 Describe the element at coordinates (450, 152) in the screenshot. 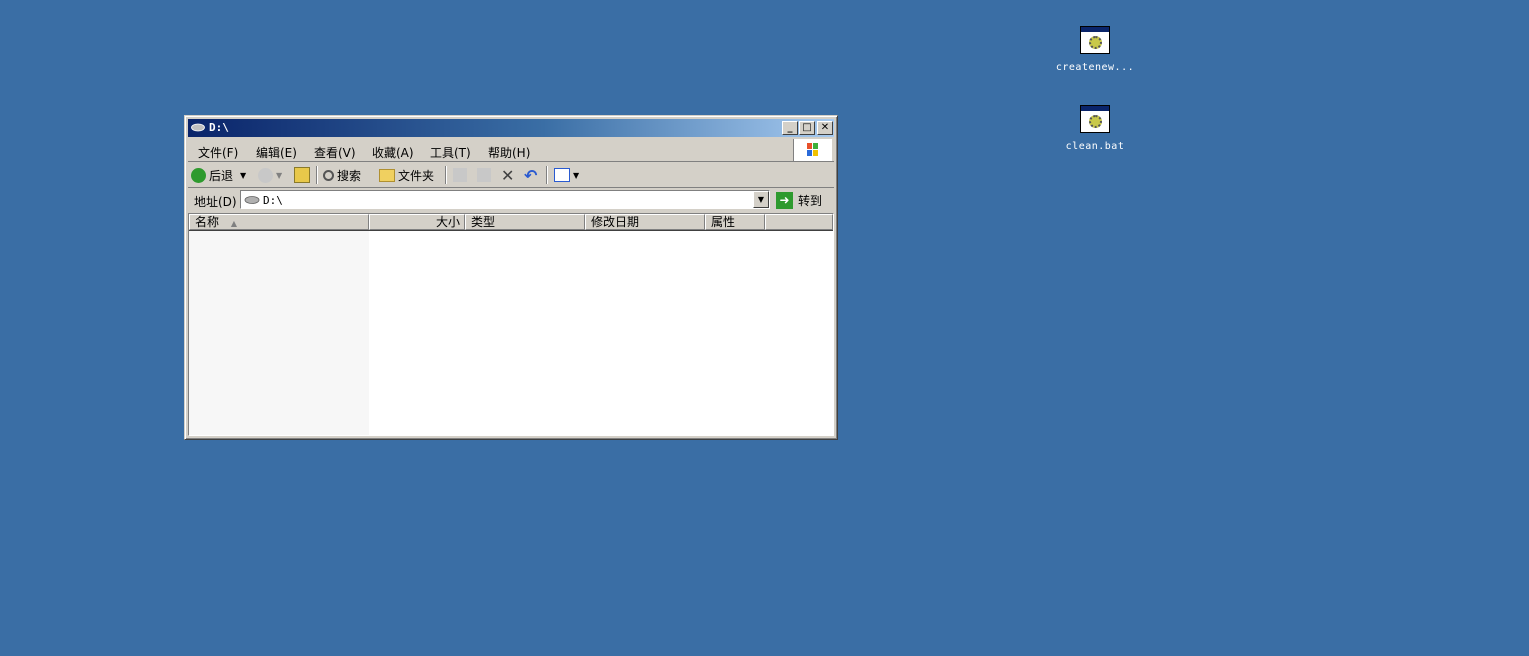

I see `menu-tools: 工具(T)` at that location.